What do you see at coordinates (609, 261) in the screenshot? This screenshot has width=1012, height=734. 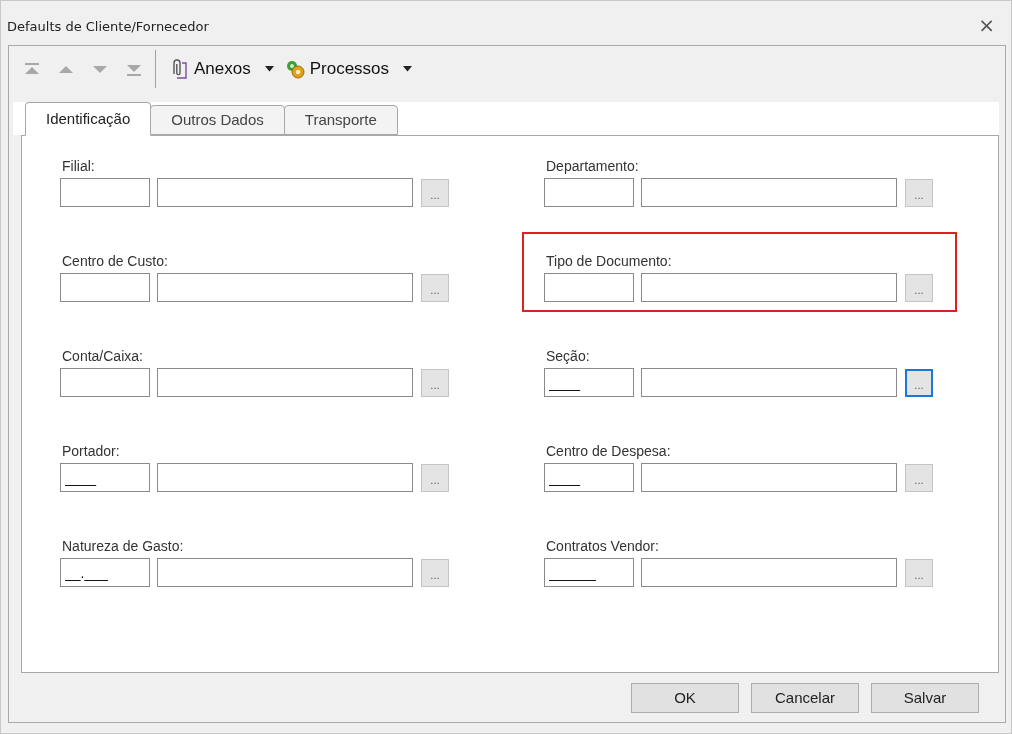 I see `field-label: Tipo de Documento:` at bounding box center [609, 261].